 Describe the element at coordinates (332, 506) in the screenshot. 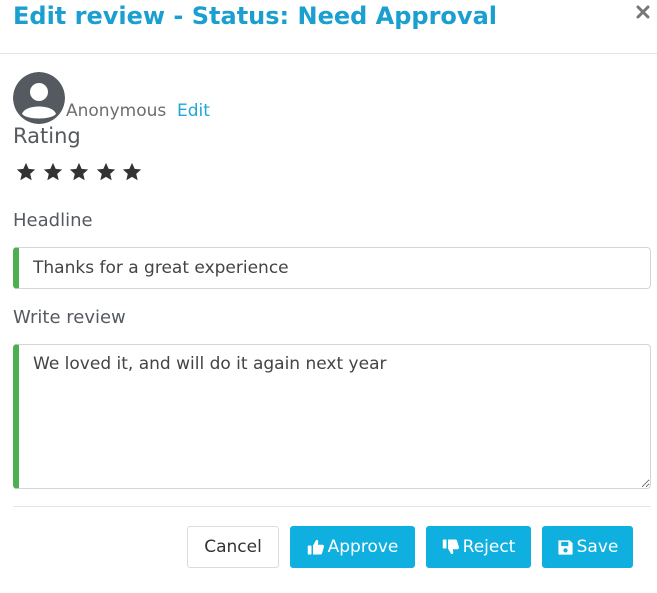

I see `footer-divider` at that location.